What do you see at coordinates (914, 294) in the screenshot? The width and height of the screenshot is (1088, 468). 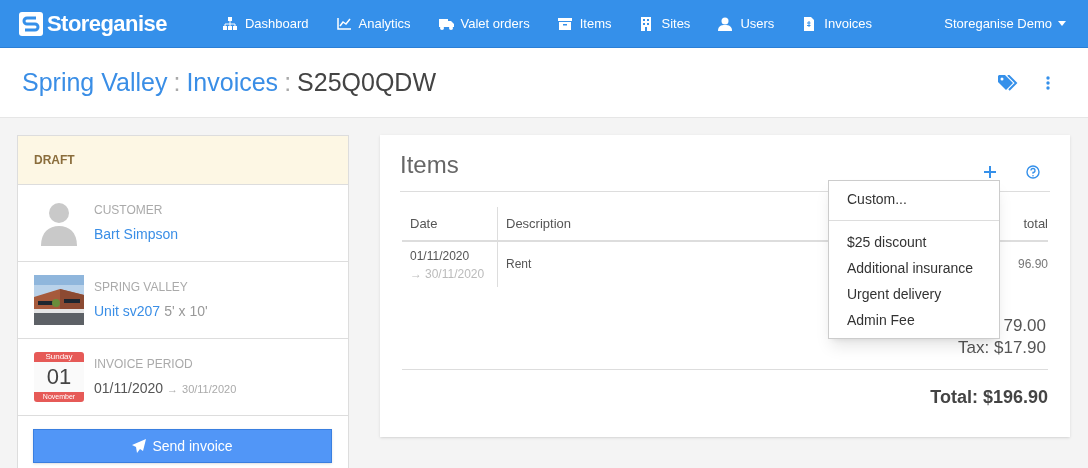 I see `menu-item: Urgent delivery` at bounding box center [914, 294].